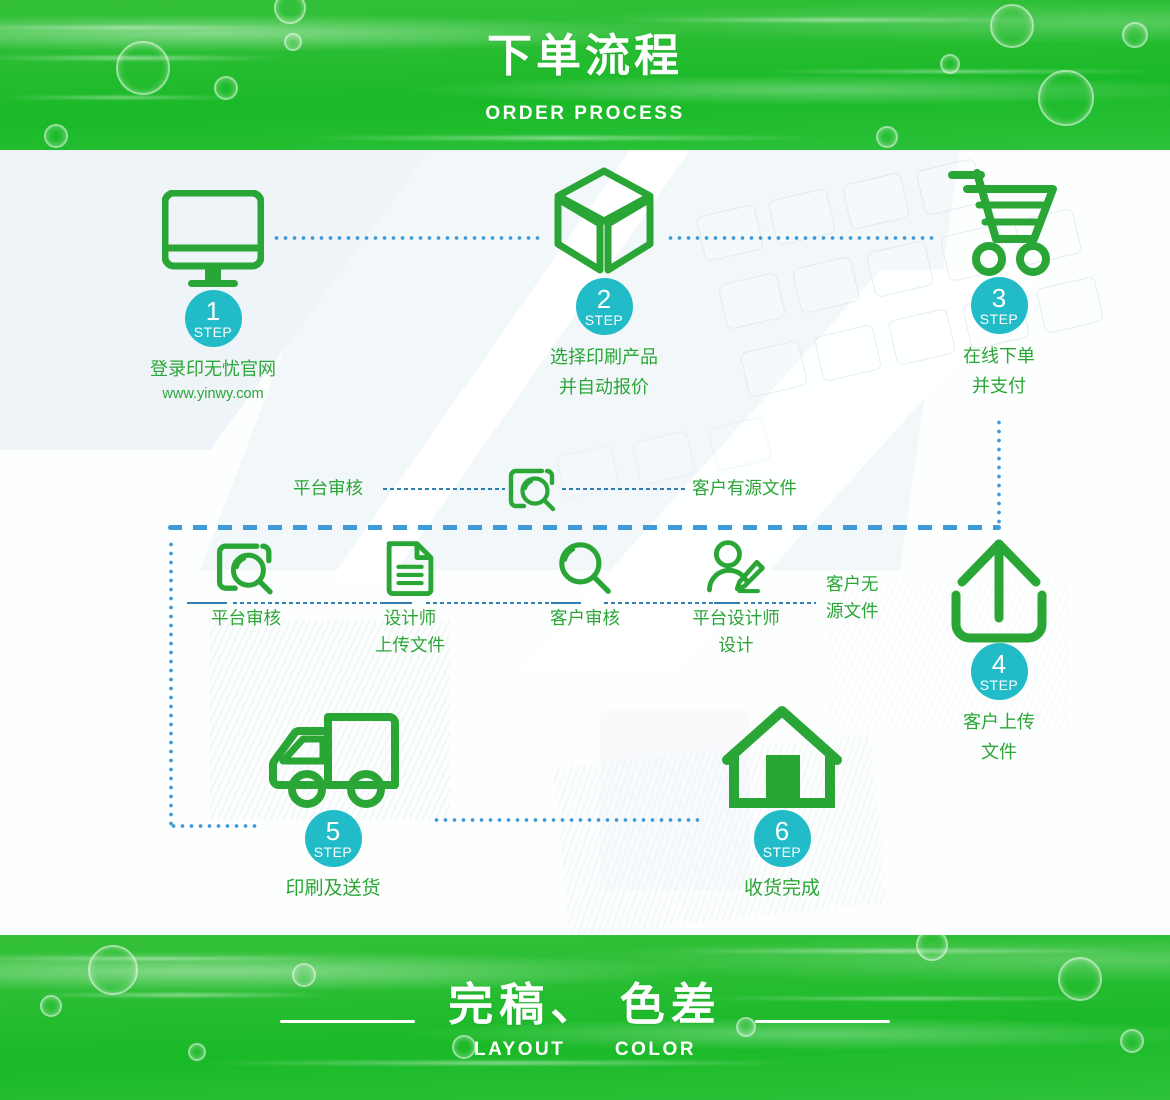 This screenshot has width=1170, height=1100. I want to click on step-3: 3 STEP 在线下单 并支付, so click(999, 281).